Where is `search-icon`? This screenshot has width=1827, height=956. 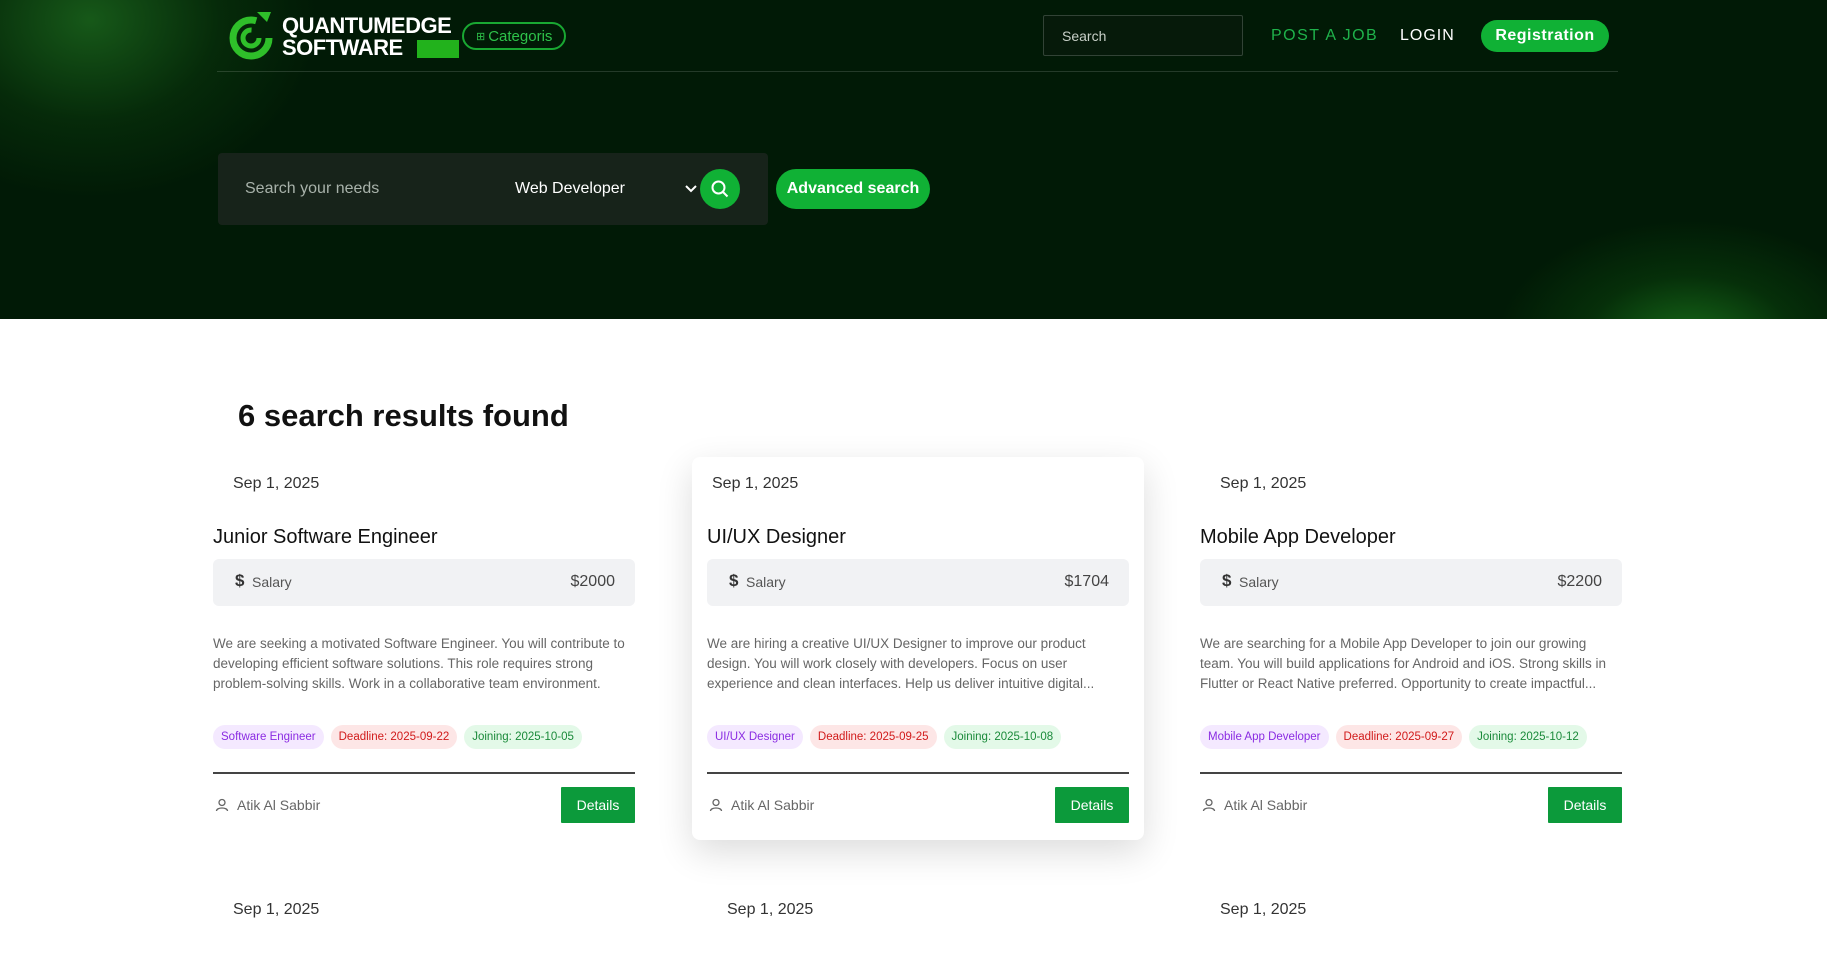 search-icon is located at coordinates (720, 189).